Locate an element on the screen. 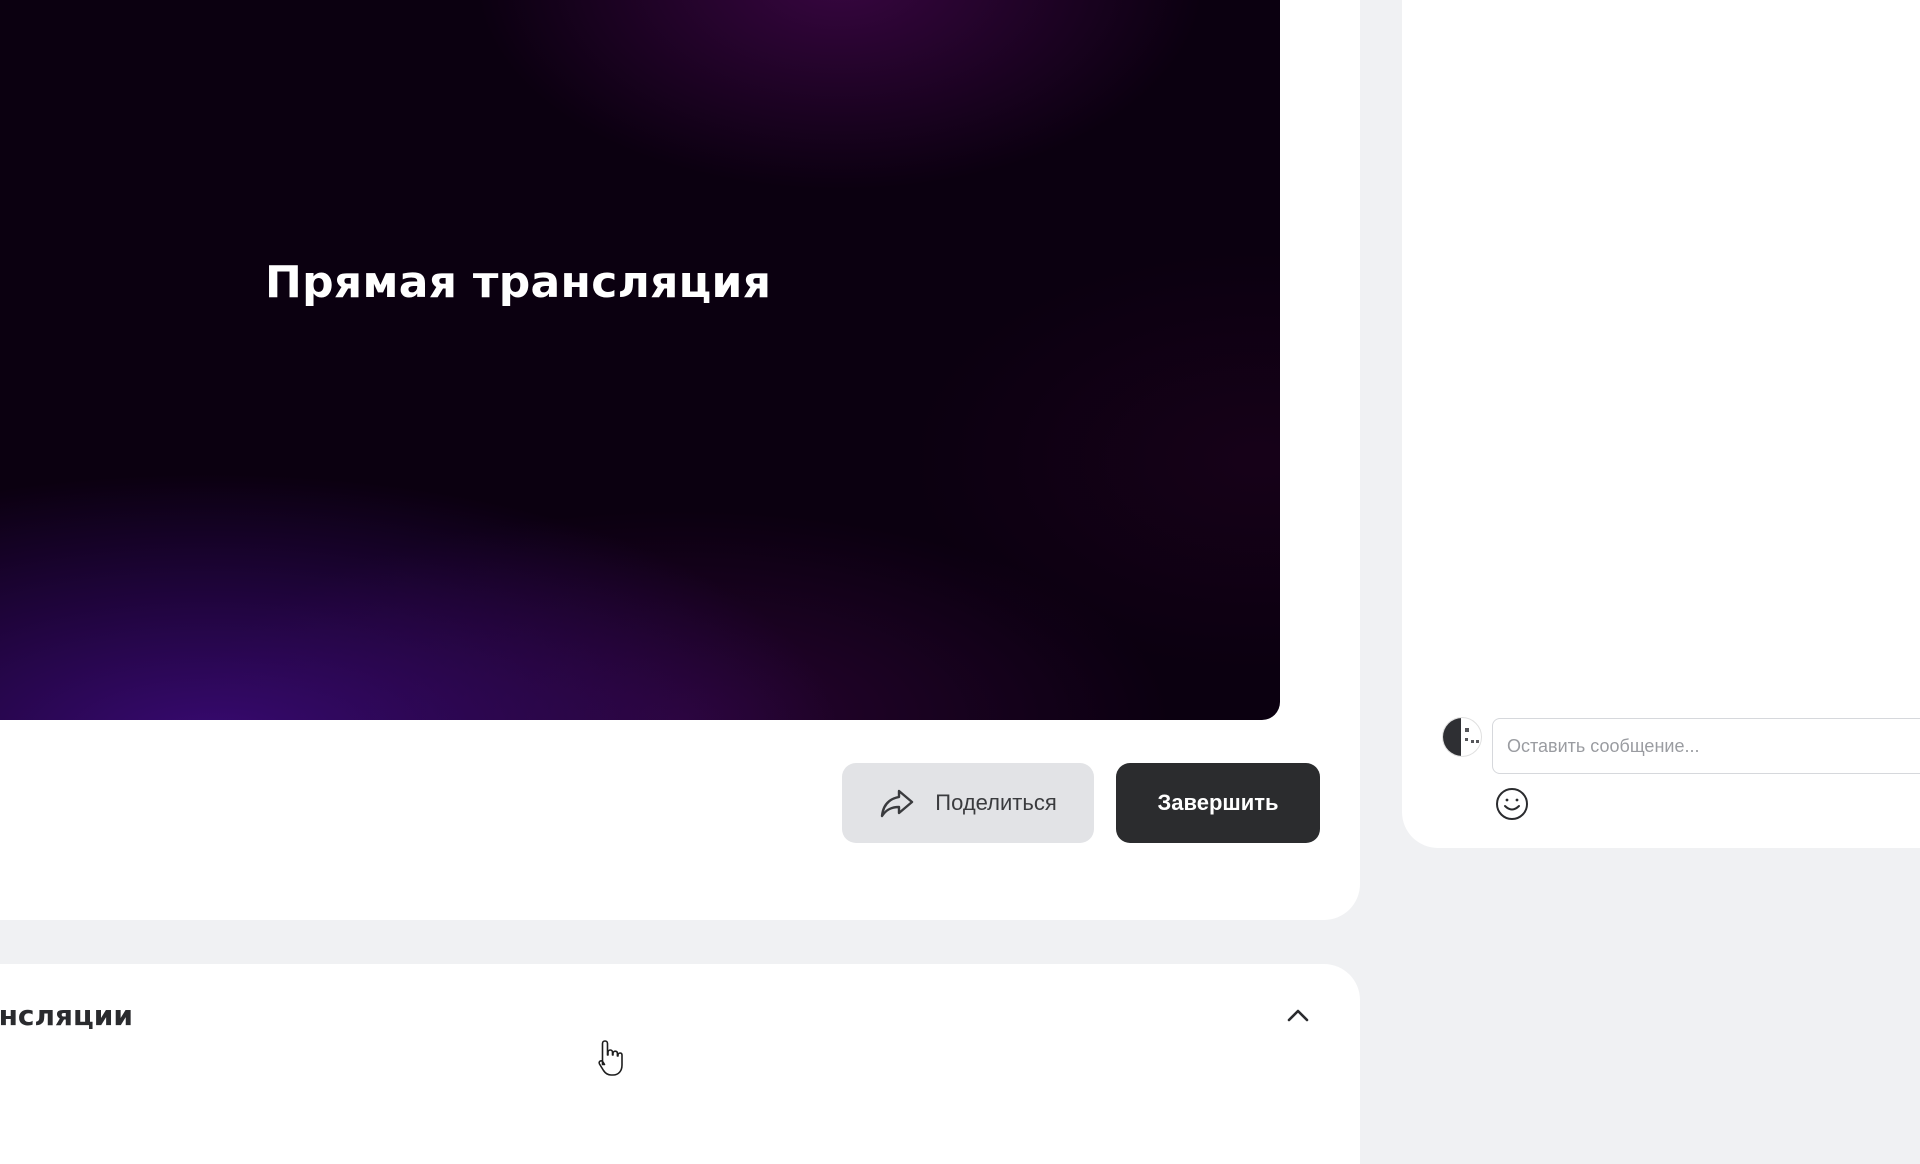 The height and width of the screenshot is (1164, 1920). chevron-up-icon is located at coordinates (1298, 1016).